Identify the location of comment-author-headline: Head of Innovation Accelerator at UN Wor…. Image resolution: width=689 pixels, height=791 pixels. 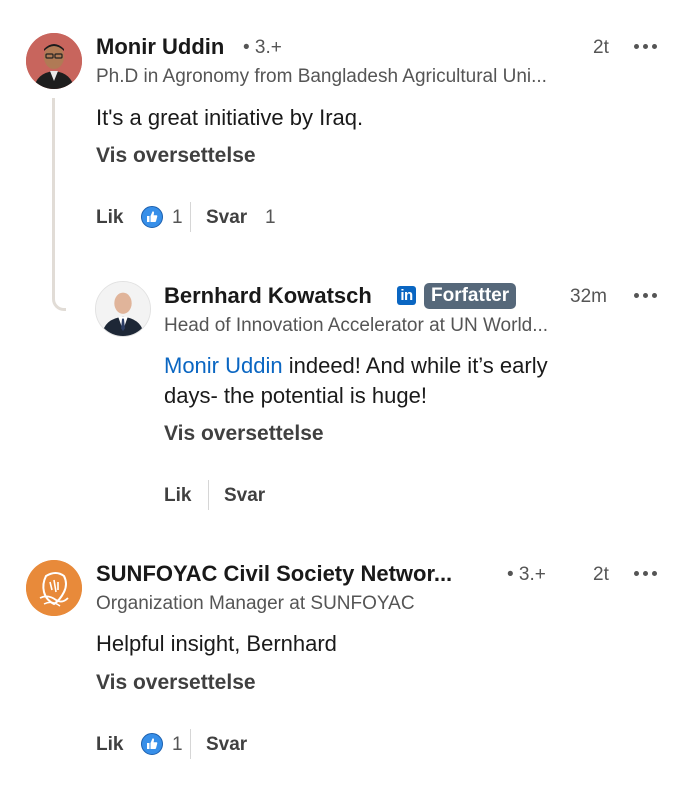
(356, 325).